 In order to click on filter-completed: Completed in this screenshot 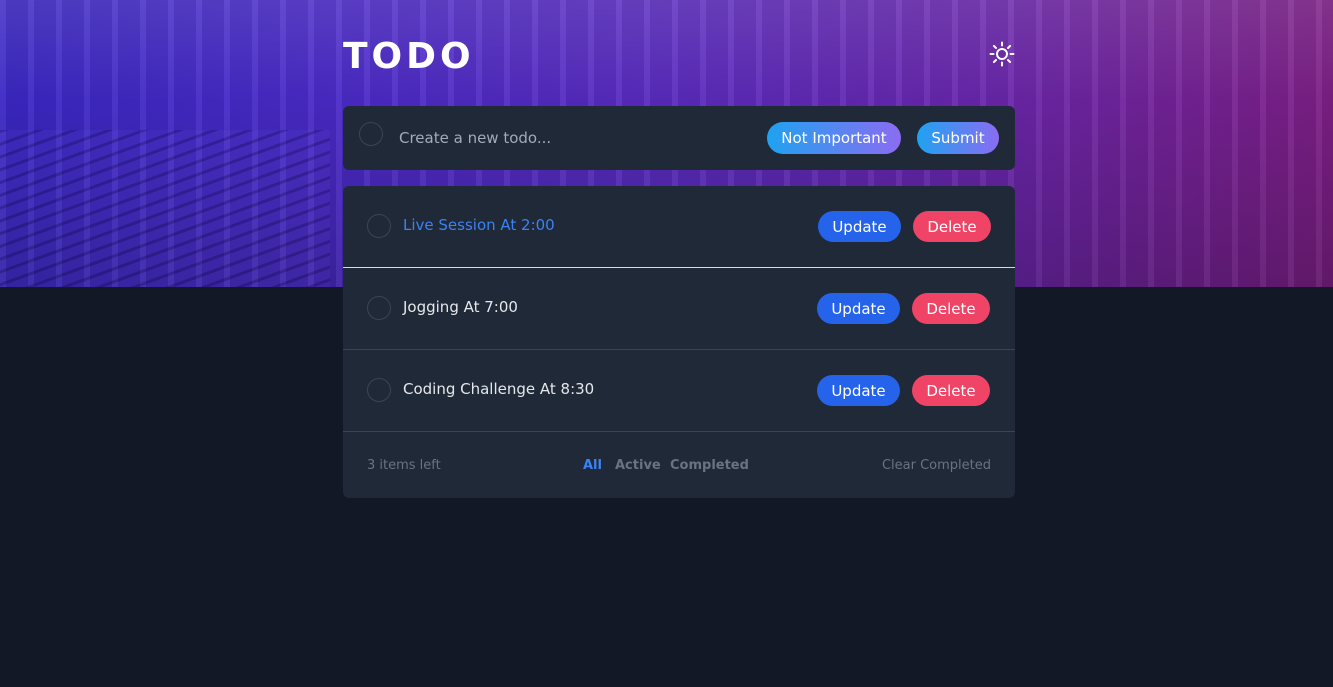, I will do `click(709, 465)`.